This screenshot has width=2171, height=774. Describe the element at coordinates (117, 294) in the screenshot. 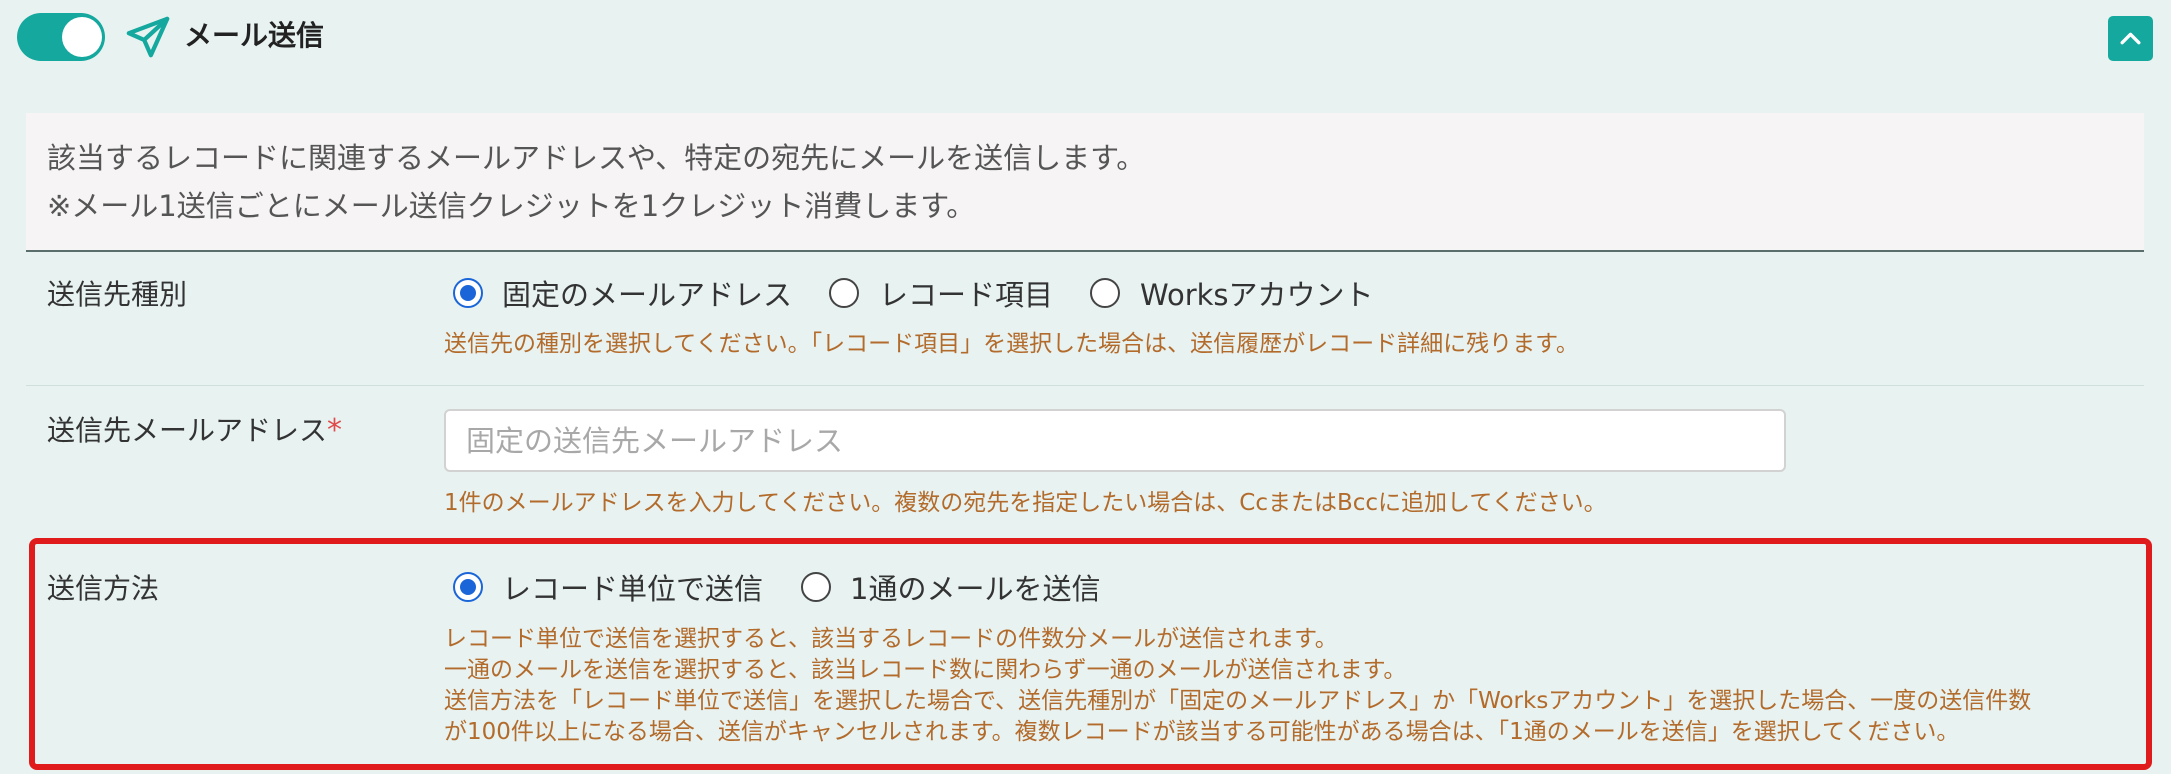

I see `destination-type-label: 送信先種別` at that location.